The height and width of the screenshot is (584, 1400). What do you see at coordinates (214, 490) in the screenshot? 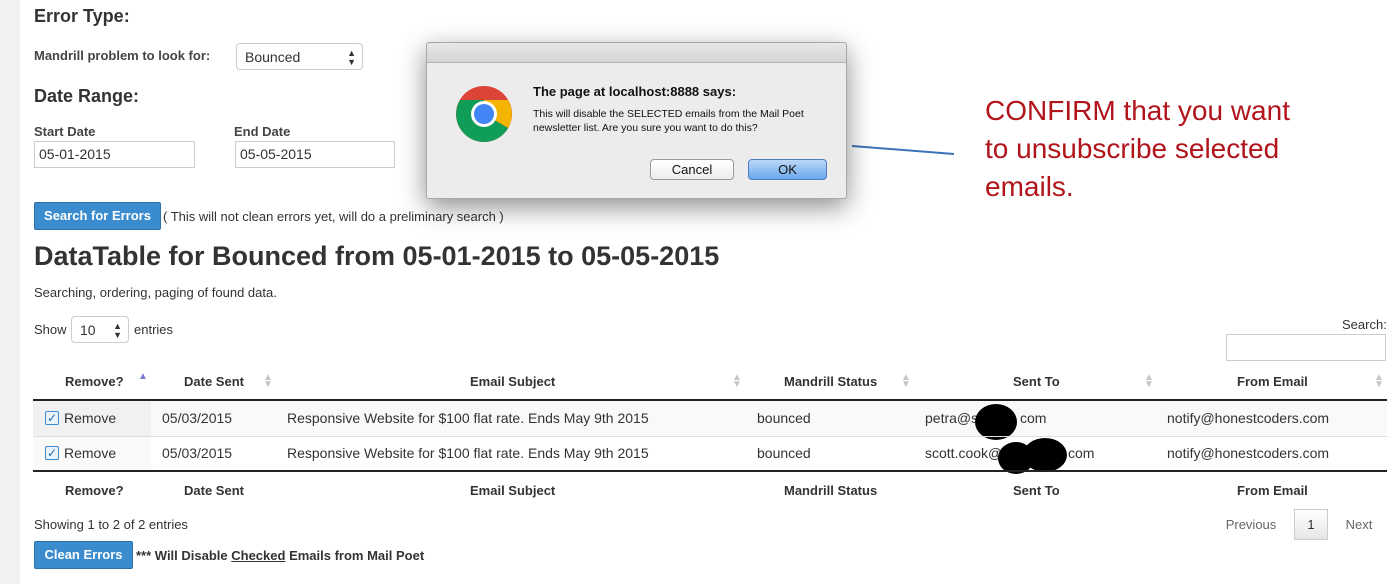
I see `foot-col-date-sent: Date Sent` at bounding box center [214, 490].